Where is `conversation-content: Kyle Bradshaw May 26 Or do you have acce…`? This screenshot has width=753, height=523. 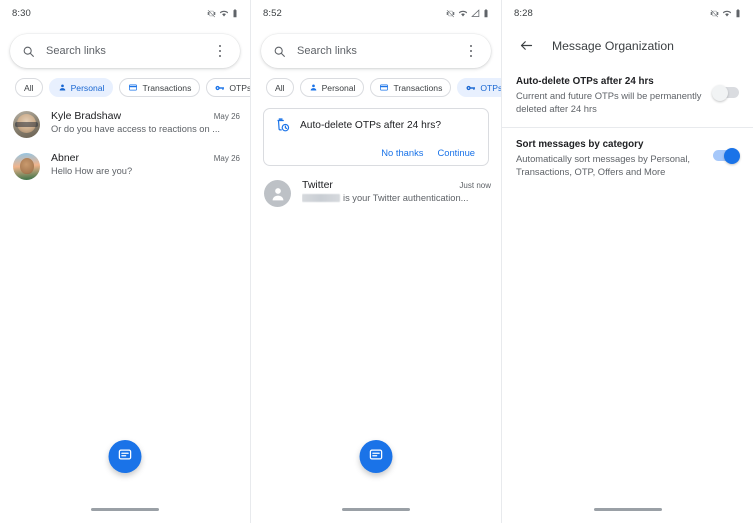
conversation-content: Kyle Bradshaw May 26 Or do you have acce… is located at coordinates (145, 122).